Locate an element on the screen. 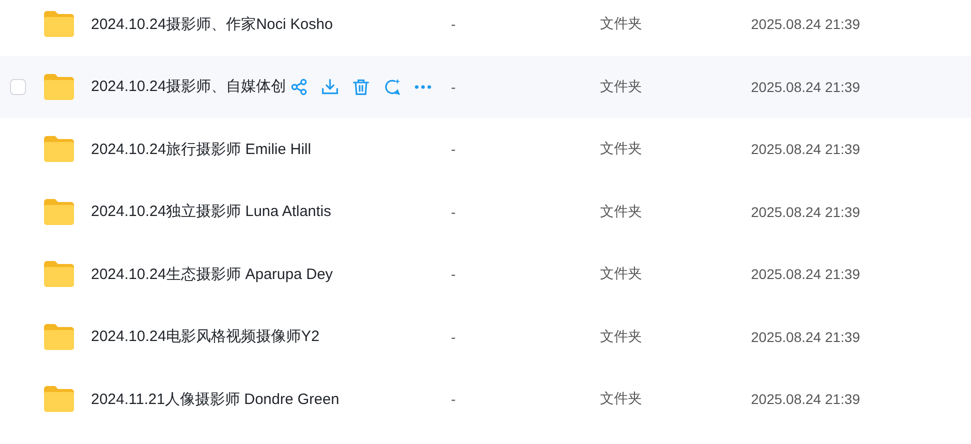 This screenshot has width=971, height=444. comment-icon is located at coordinates (392, 87).